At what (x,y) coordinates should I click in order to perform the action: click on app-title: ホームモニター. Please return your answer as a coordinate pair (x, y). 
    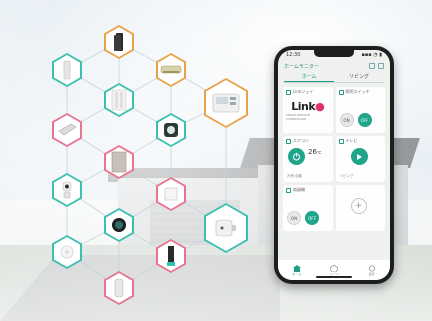
    Looking at the image, I should click on (301, 66).